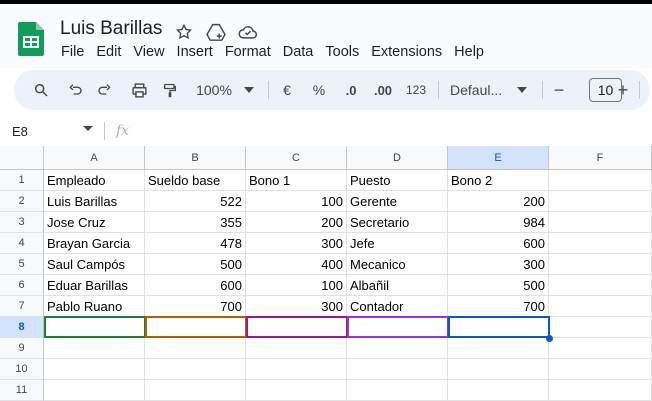 The image size is (652, 401). What do you see at coordinates (195, 306) in the screenshot?
I see `cell-b7: 700` at bounding box center [195, 306].